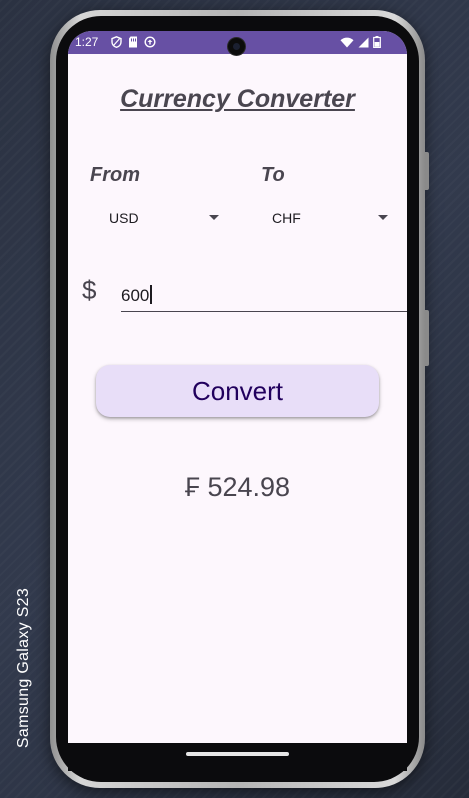  What do you see at coordinates (115, 175) in the screenshot?
I see `from-label: From` at bounding box center [115, 175].